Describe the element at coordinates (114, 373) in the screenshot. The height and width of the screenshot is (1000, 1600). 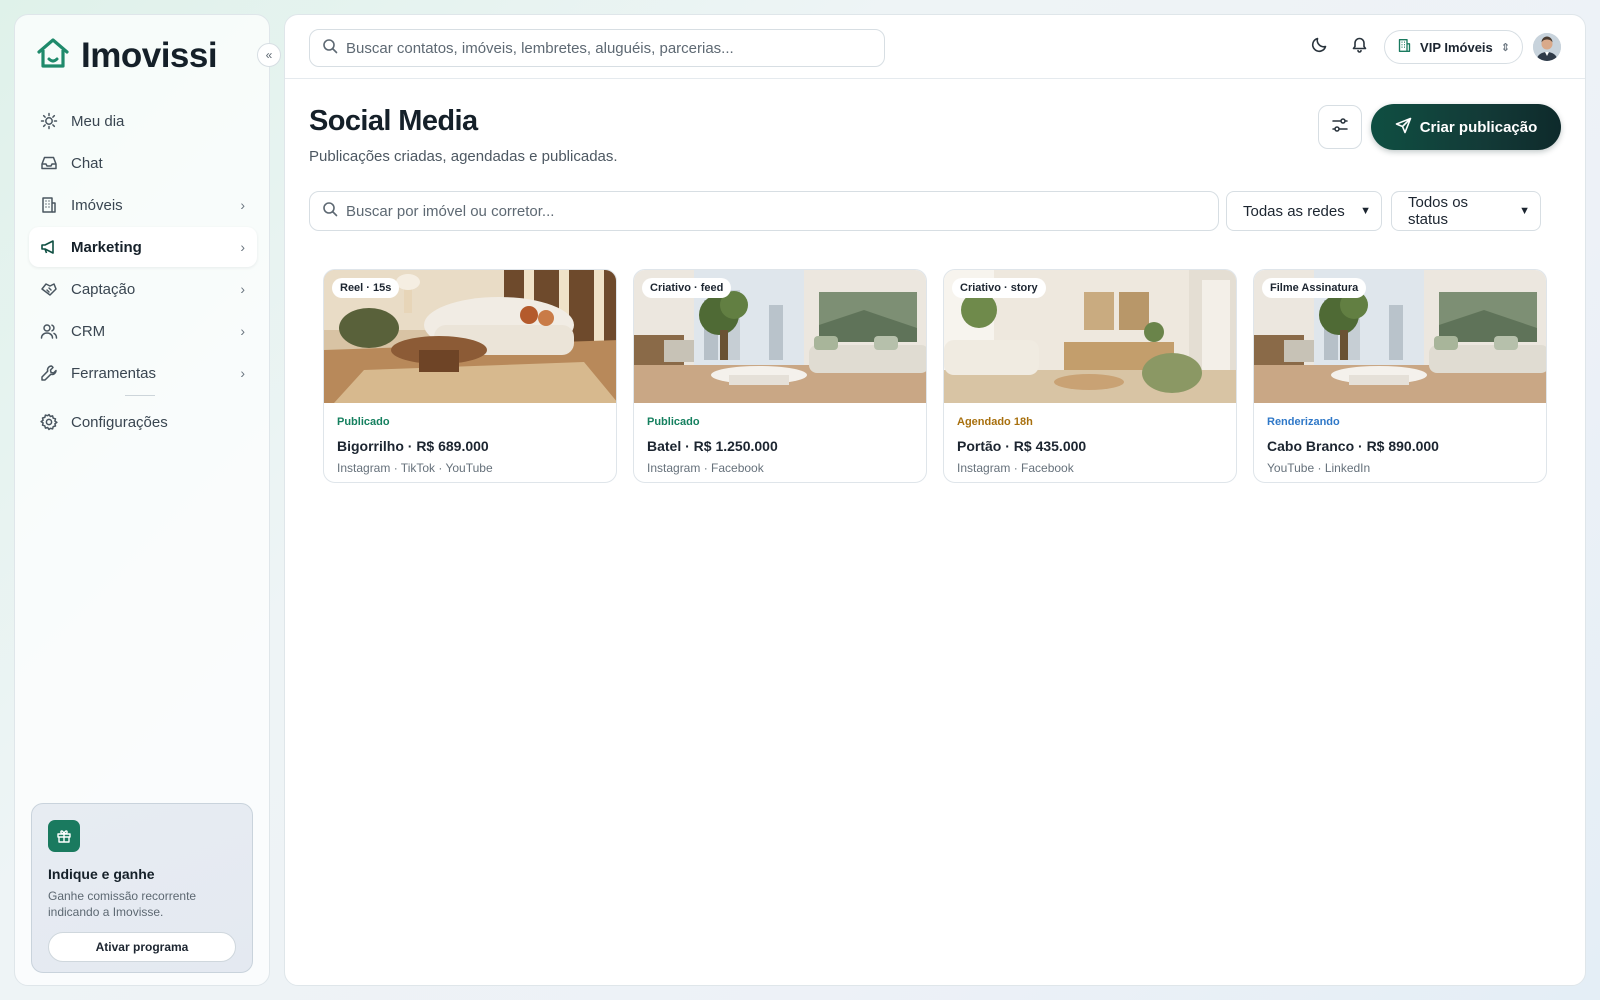
I see `sidebar-item-label: Ferramentas` at that location.